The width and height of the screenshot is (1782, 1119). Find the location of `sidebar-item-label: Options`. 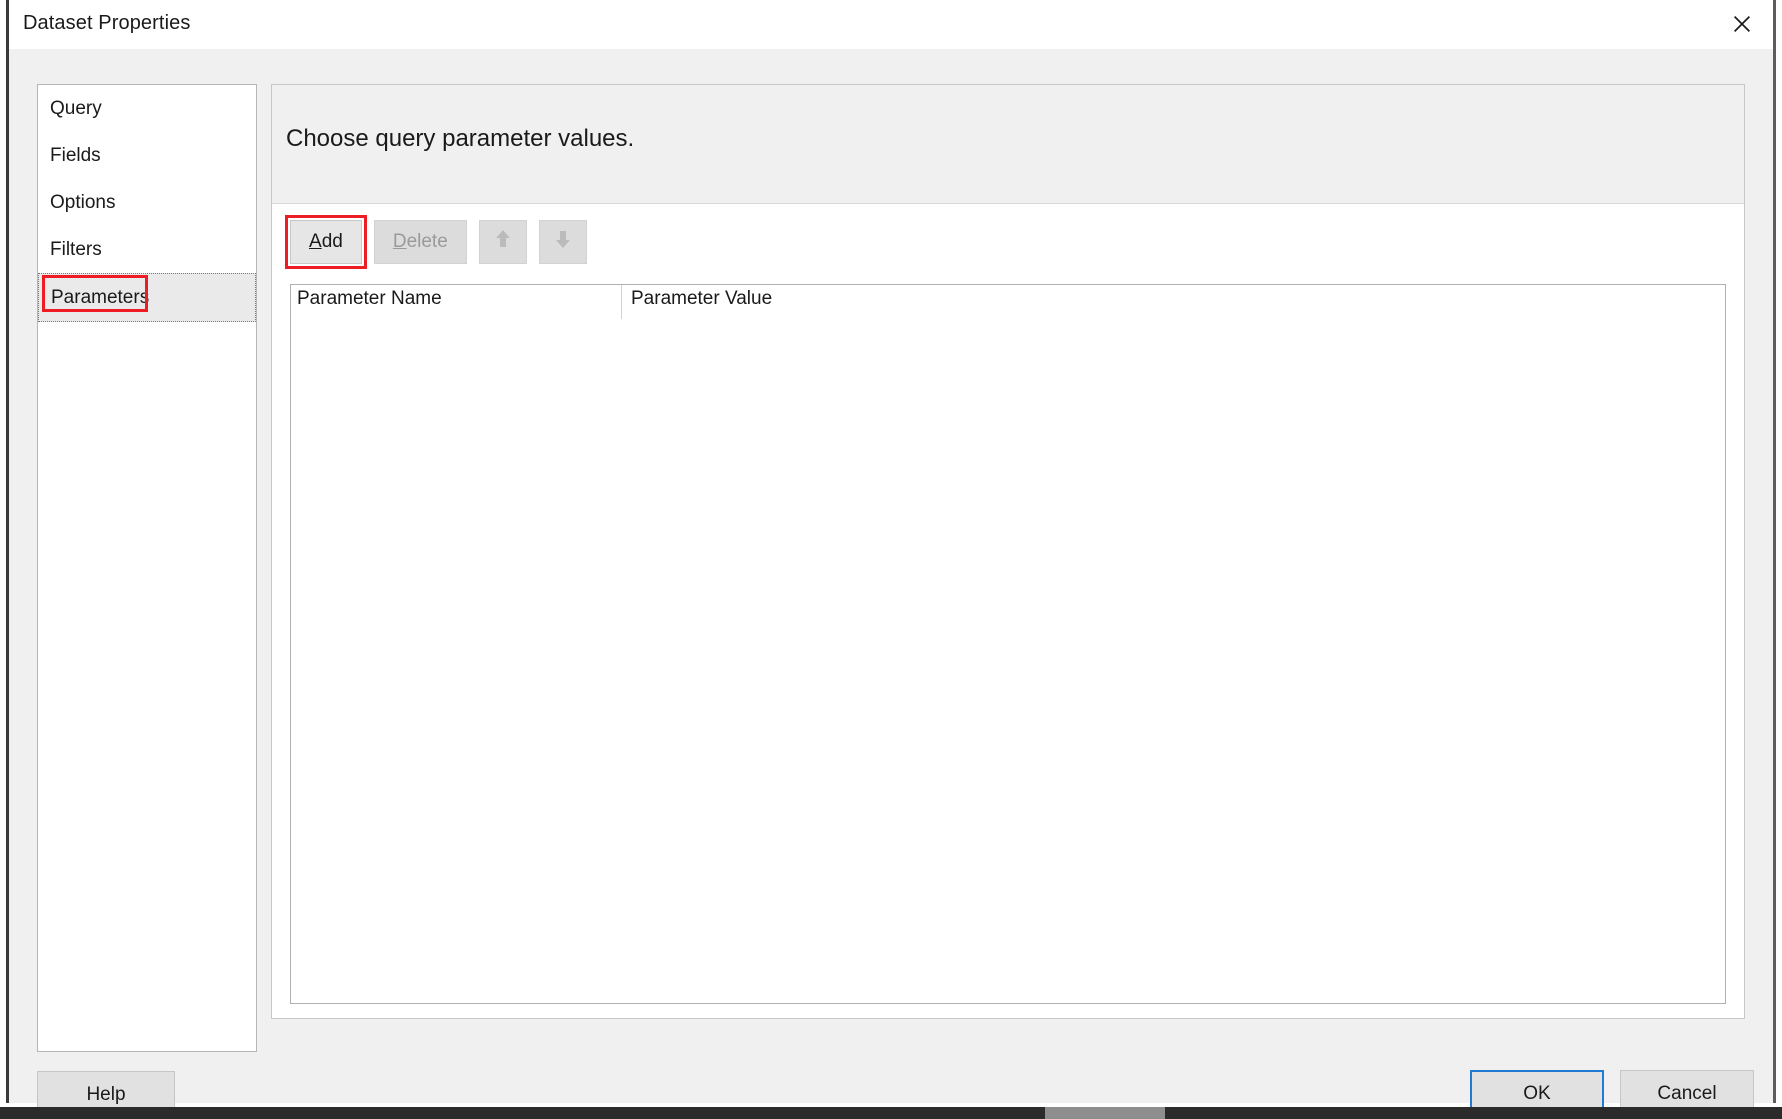

sidebar-item-label: Options is located at coordinates (83, 202).